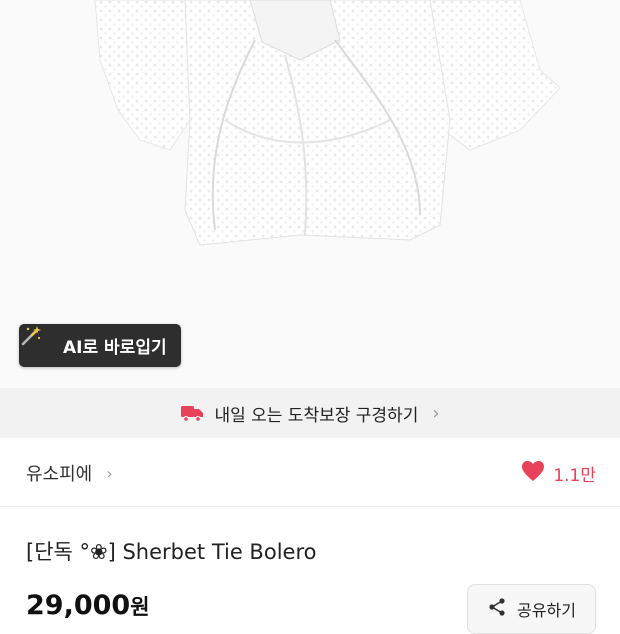 The image size is (620, 634). Describe the element at coordinates (192, 413) in the screenshot. I see `delivery-truck-icon` at that location.